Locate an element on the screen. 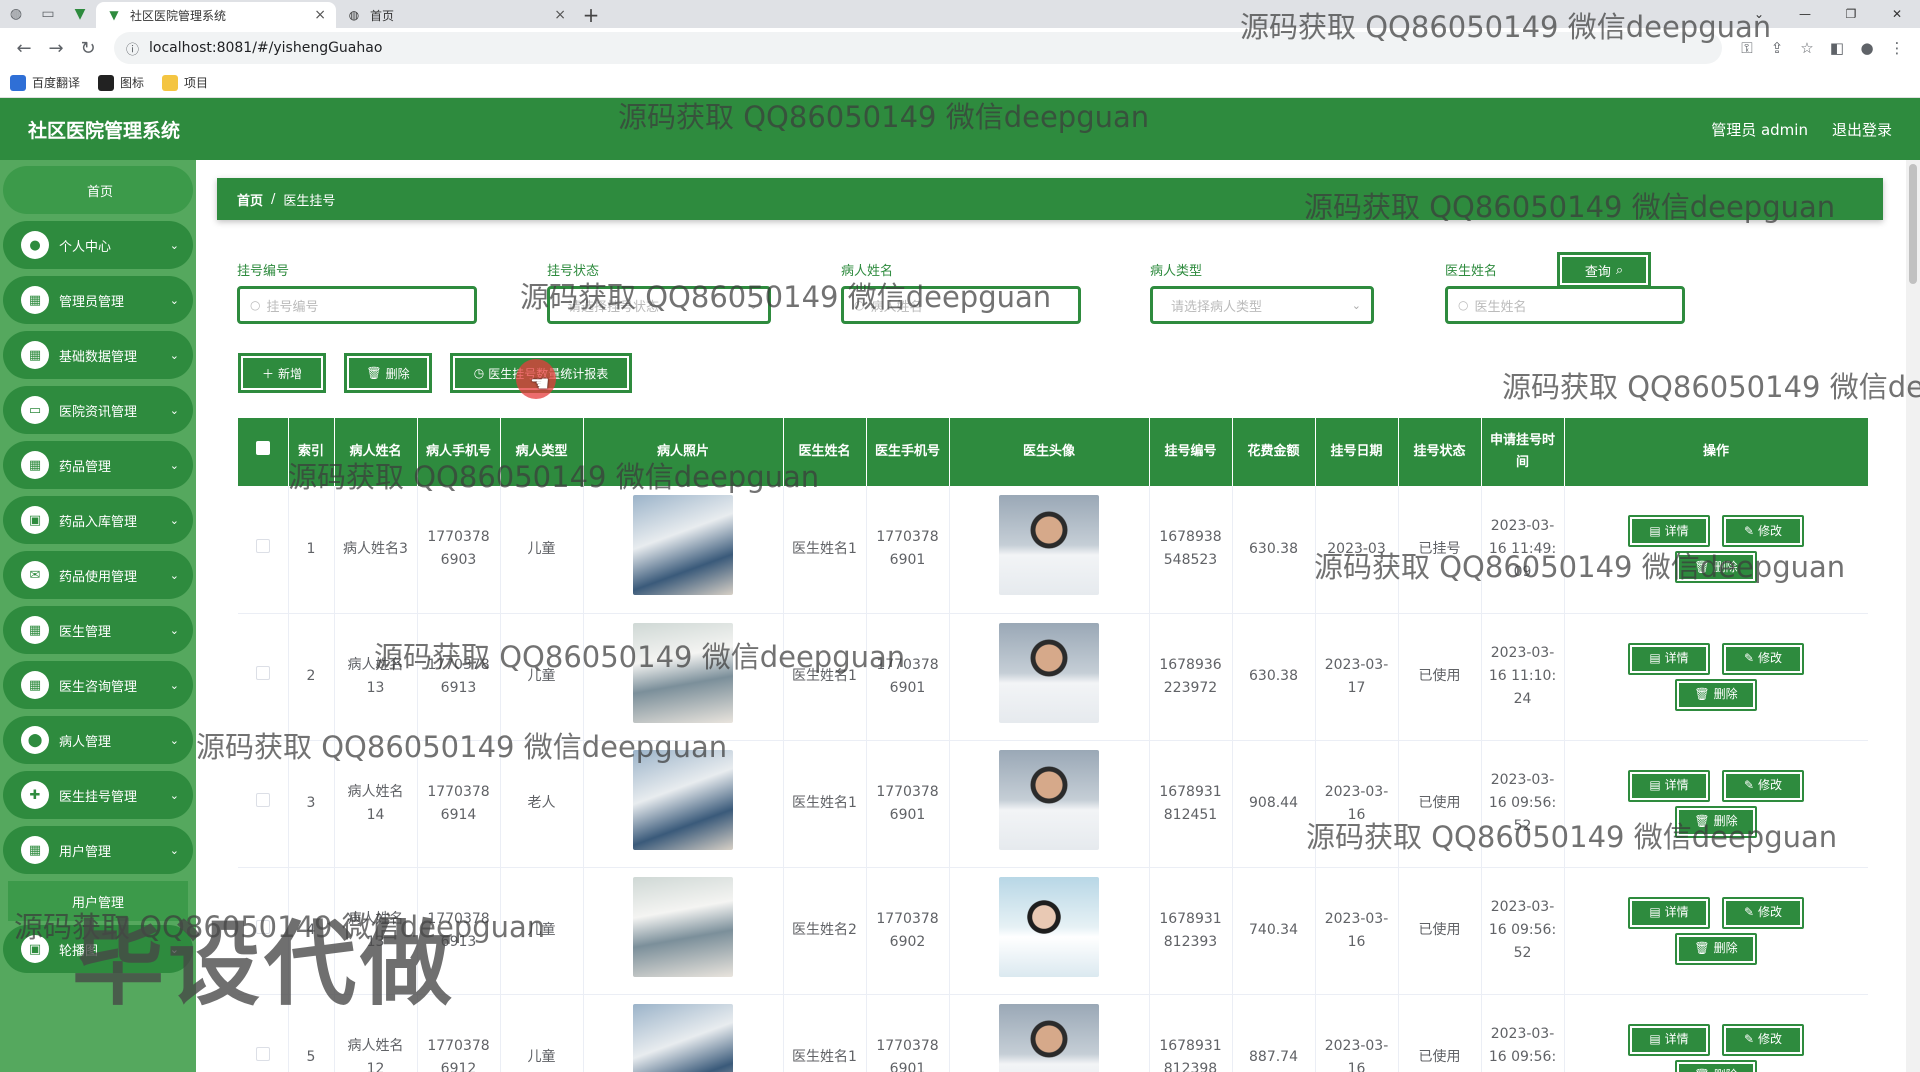 The image size is (1920, 1072). bookmark-item: 百度翻译 is located at coordinates (45, 82).